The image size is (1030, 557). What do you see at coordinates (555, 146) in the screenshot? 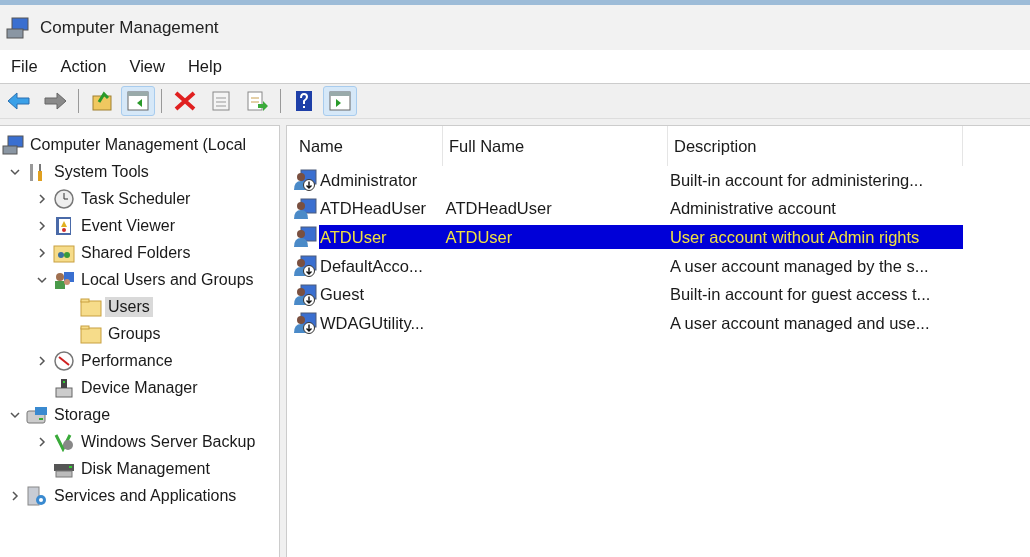
I see `column-header: Full Name` at bounding box center [555, 146].